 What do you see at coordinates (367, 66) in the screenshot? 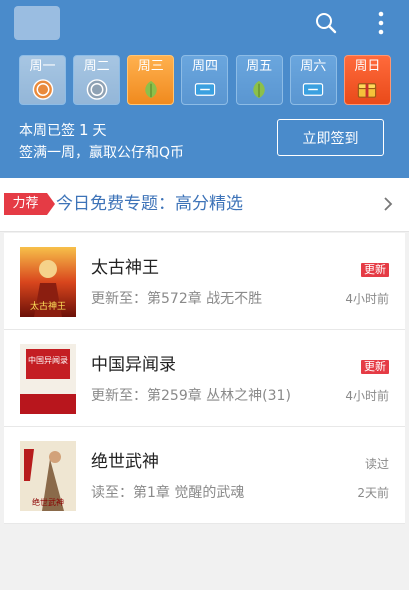
I see `day-label: 周日` at bounding box center [367, 66].